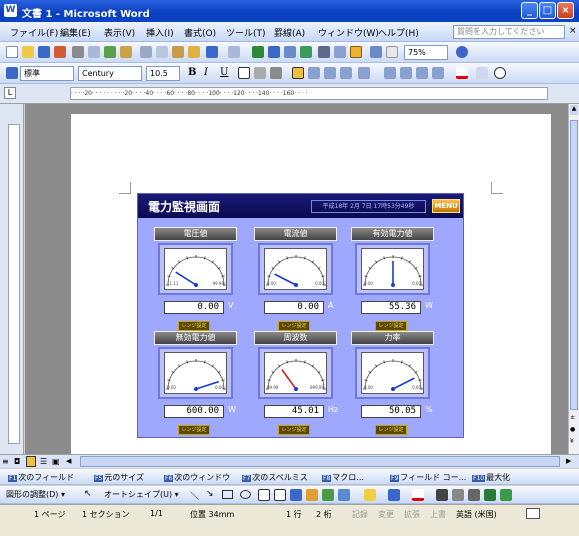 This screenshot has height=536, width=579. What do you see at coordinates (386, 514) in the screenshot?
I see `status-trk: 変更` at bounding box center [386, 514].